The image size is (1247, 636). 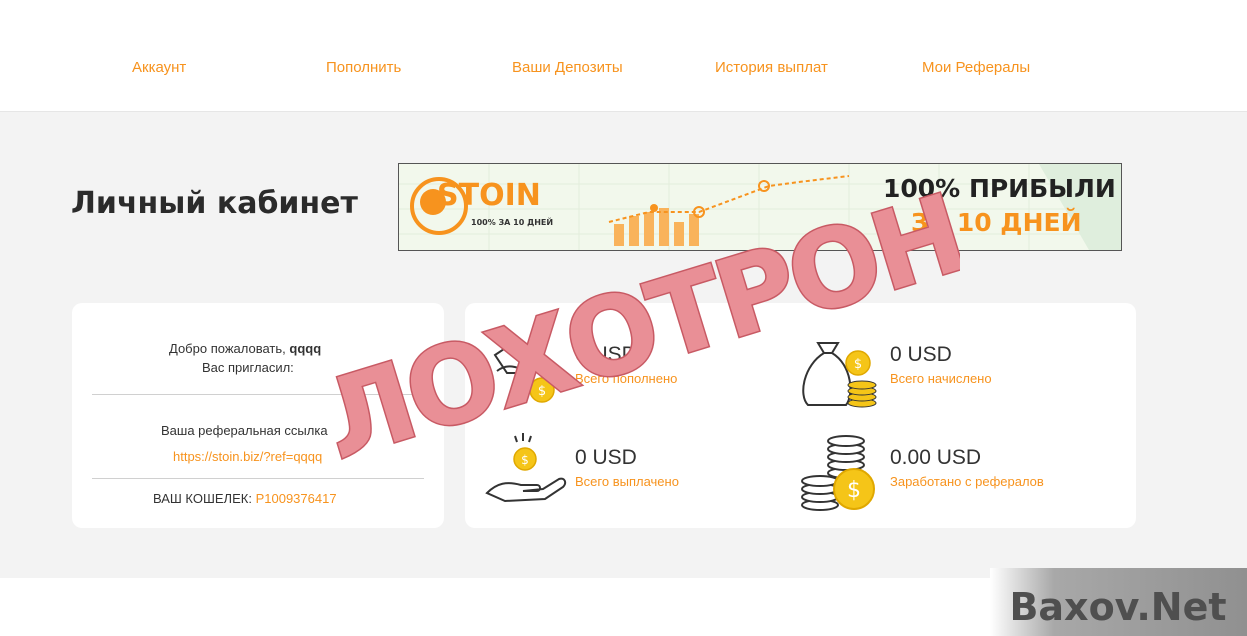 I want to click on ref-link-label: Ваша реферальная ссылка, so click(x=244, y=430).